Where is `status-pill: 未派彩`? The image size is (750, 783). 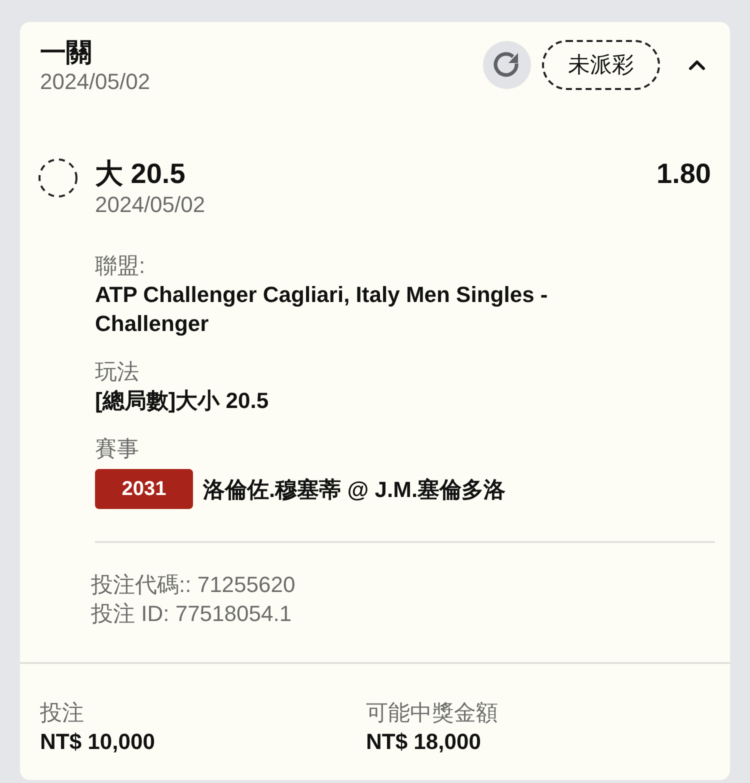
status-pill: 未派彩 is located at coordinates (601, 65).